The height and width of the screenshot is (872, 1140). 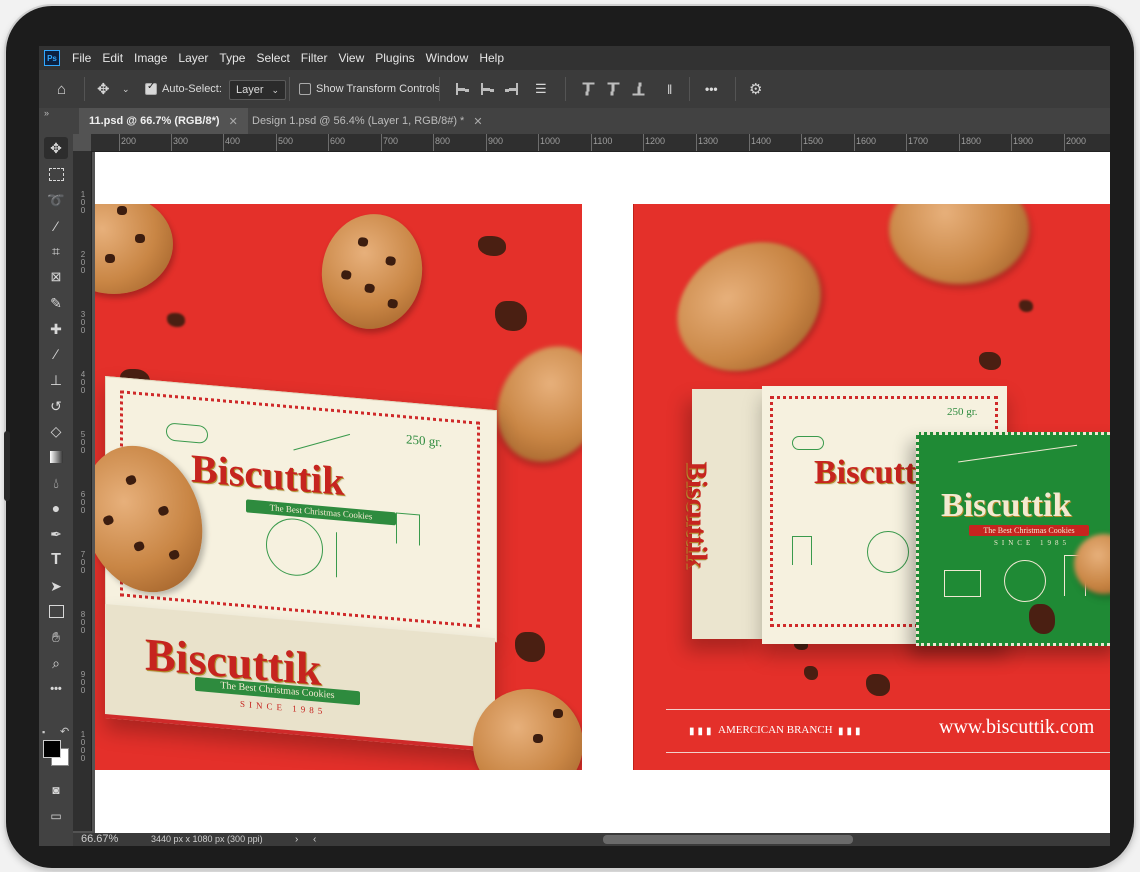 What do you see at coordinates (638, 89) in the screenshot?
I see `align-bottom-icon` at bounding box center [638, 89].